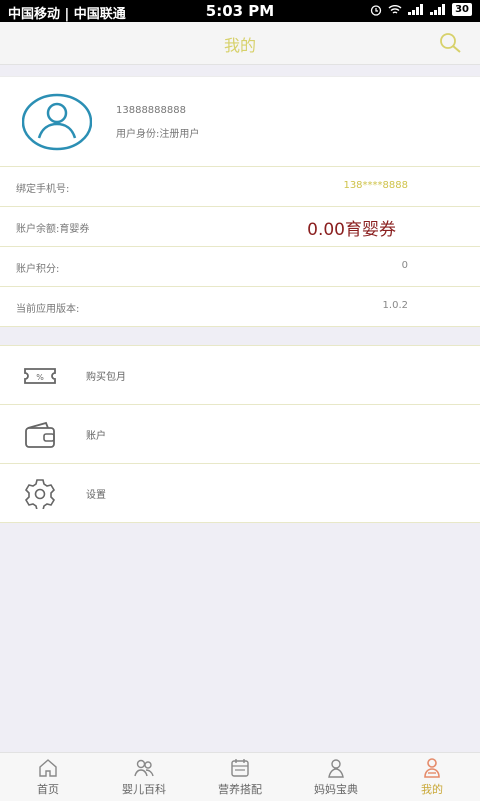 The image size is (480, 801). What do you see at coordinates (40, 434) in the screenshot?
I see `wallet-icon` at bounding box center [40, 434].